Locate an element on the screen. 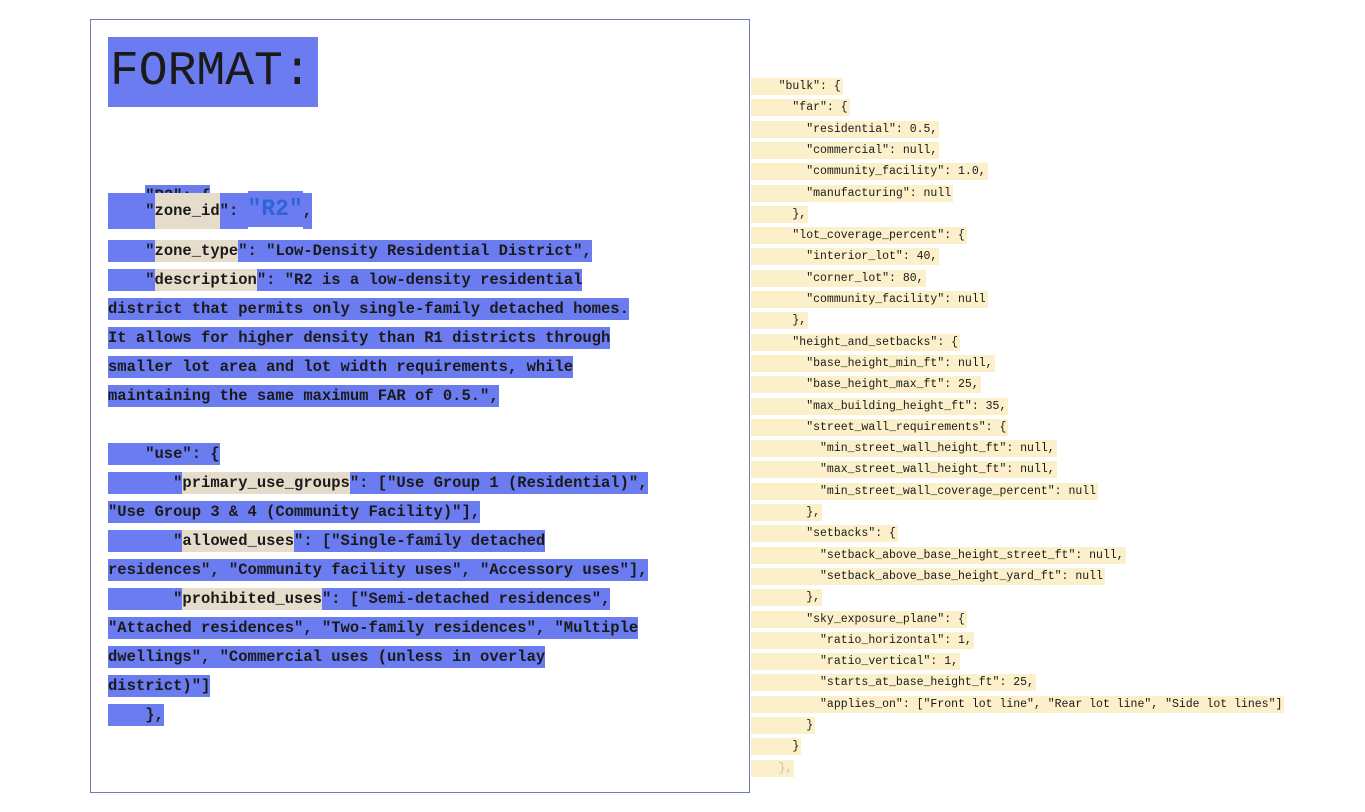 This screenshot has height=812, width=1365. use-close-line: }, is located at coordinates (136, 715).